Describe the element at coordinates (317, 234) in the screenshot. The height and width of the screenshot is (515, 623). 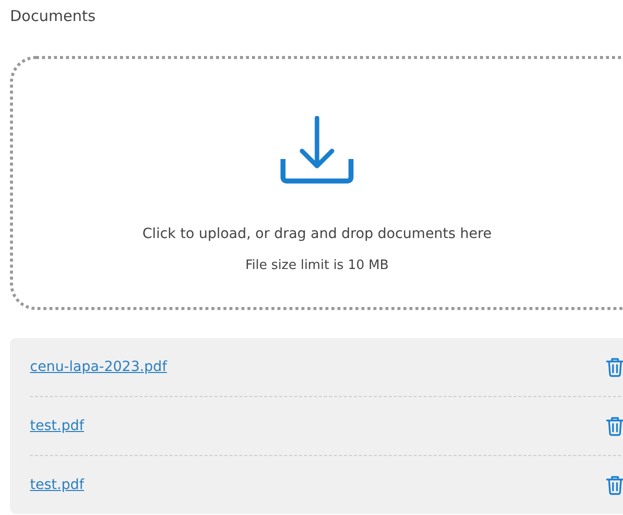
I see `upload-instruction: Click to upload, or drag and drop documents here` at that location.